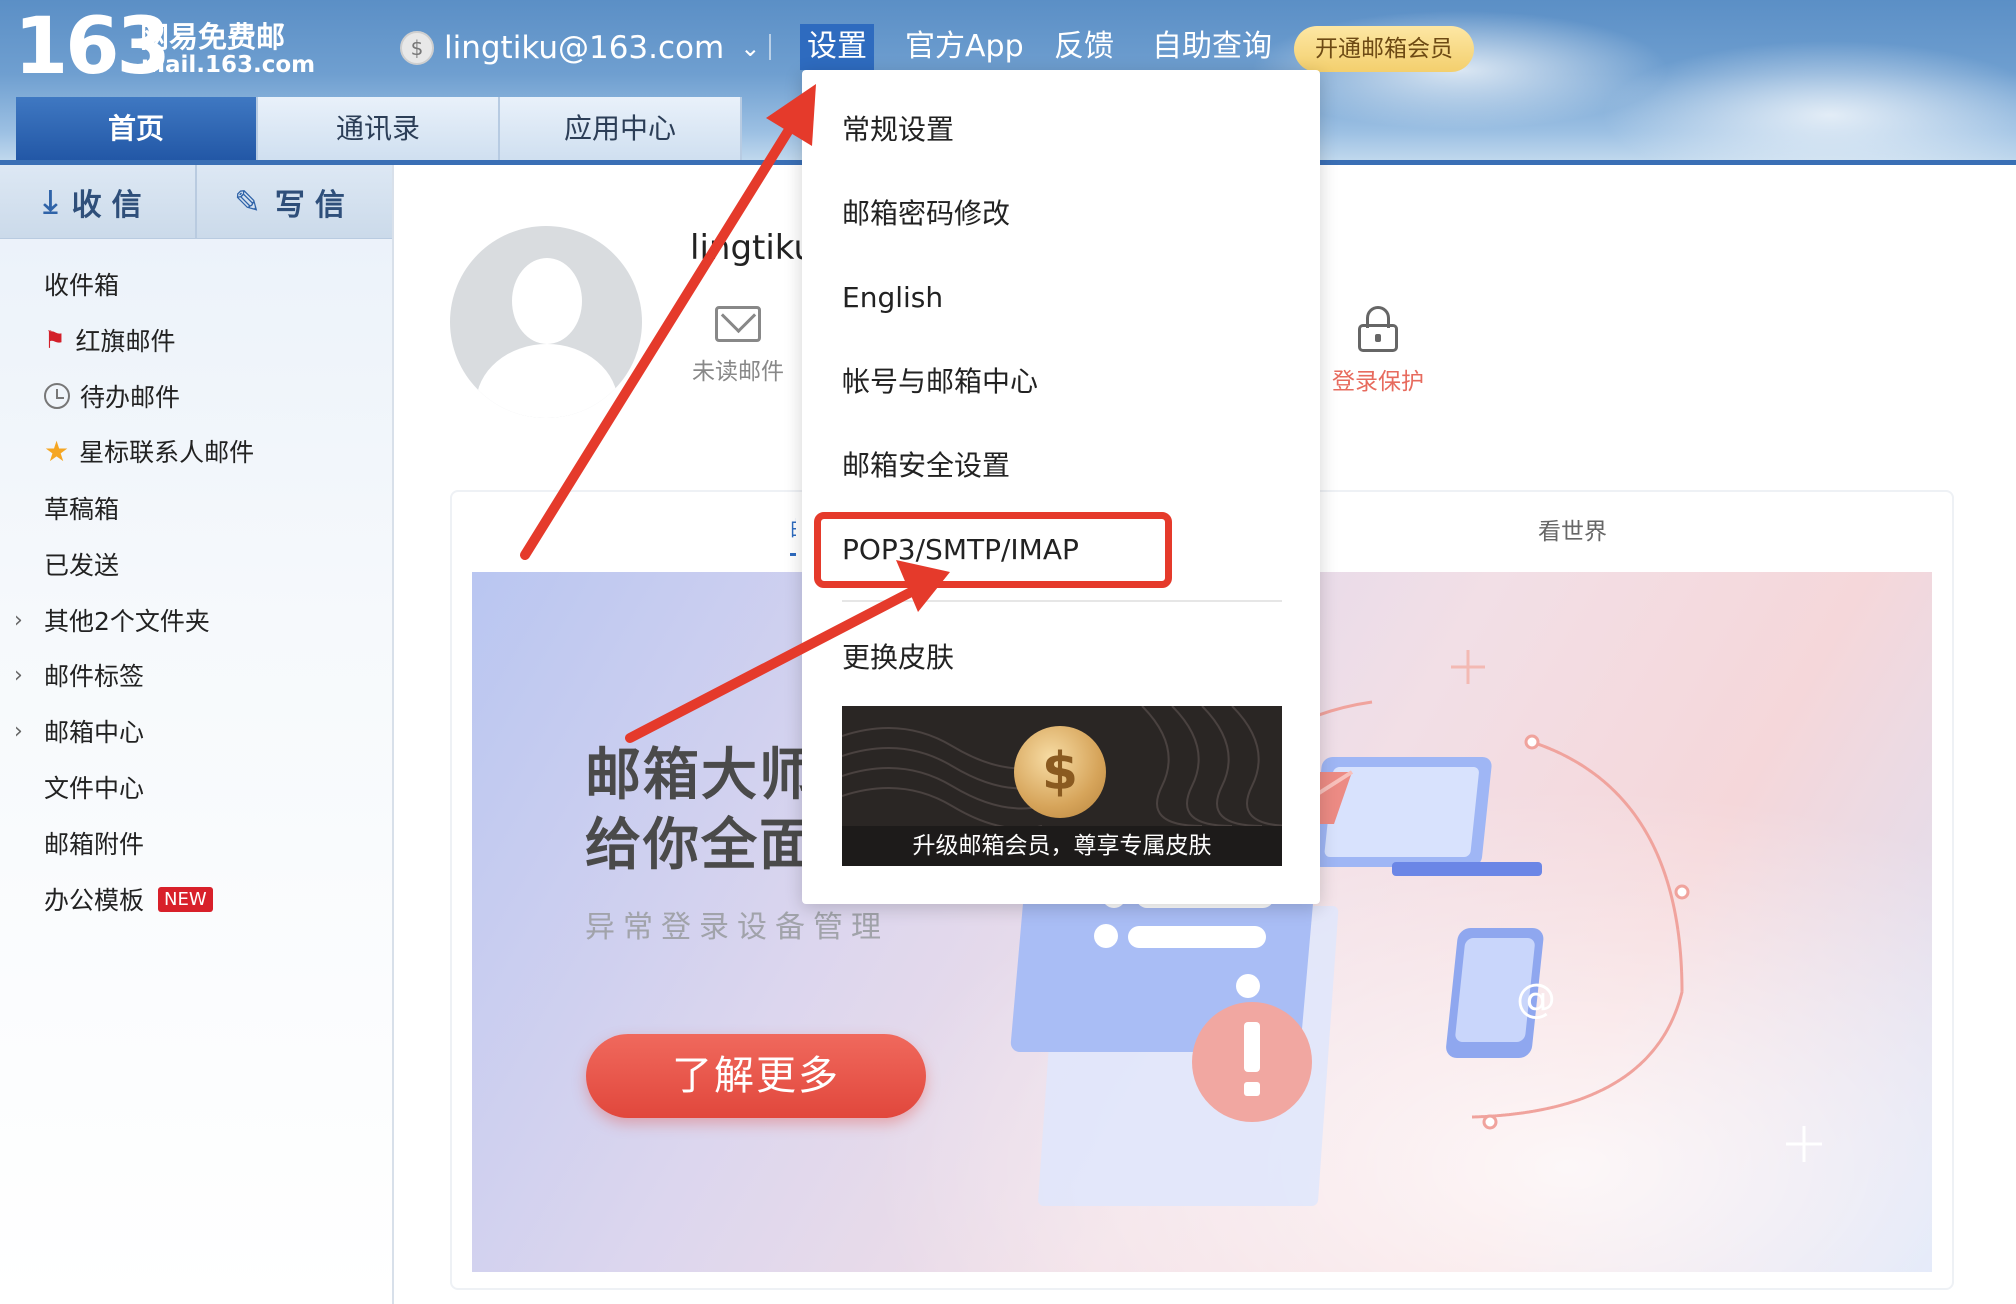  Describe the element at coordinates (1060, 772) in the screenshot. I see `vip-medal-icon: $` at that location.